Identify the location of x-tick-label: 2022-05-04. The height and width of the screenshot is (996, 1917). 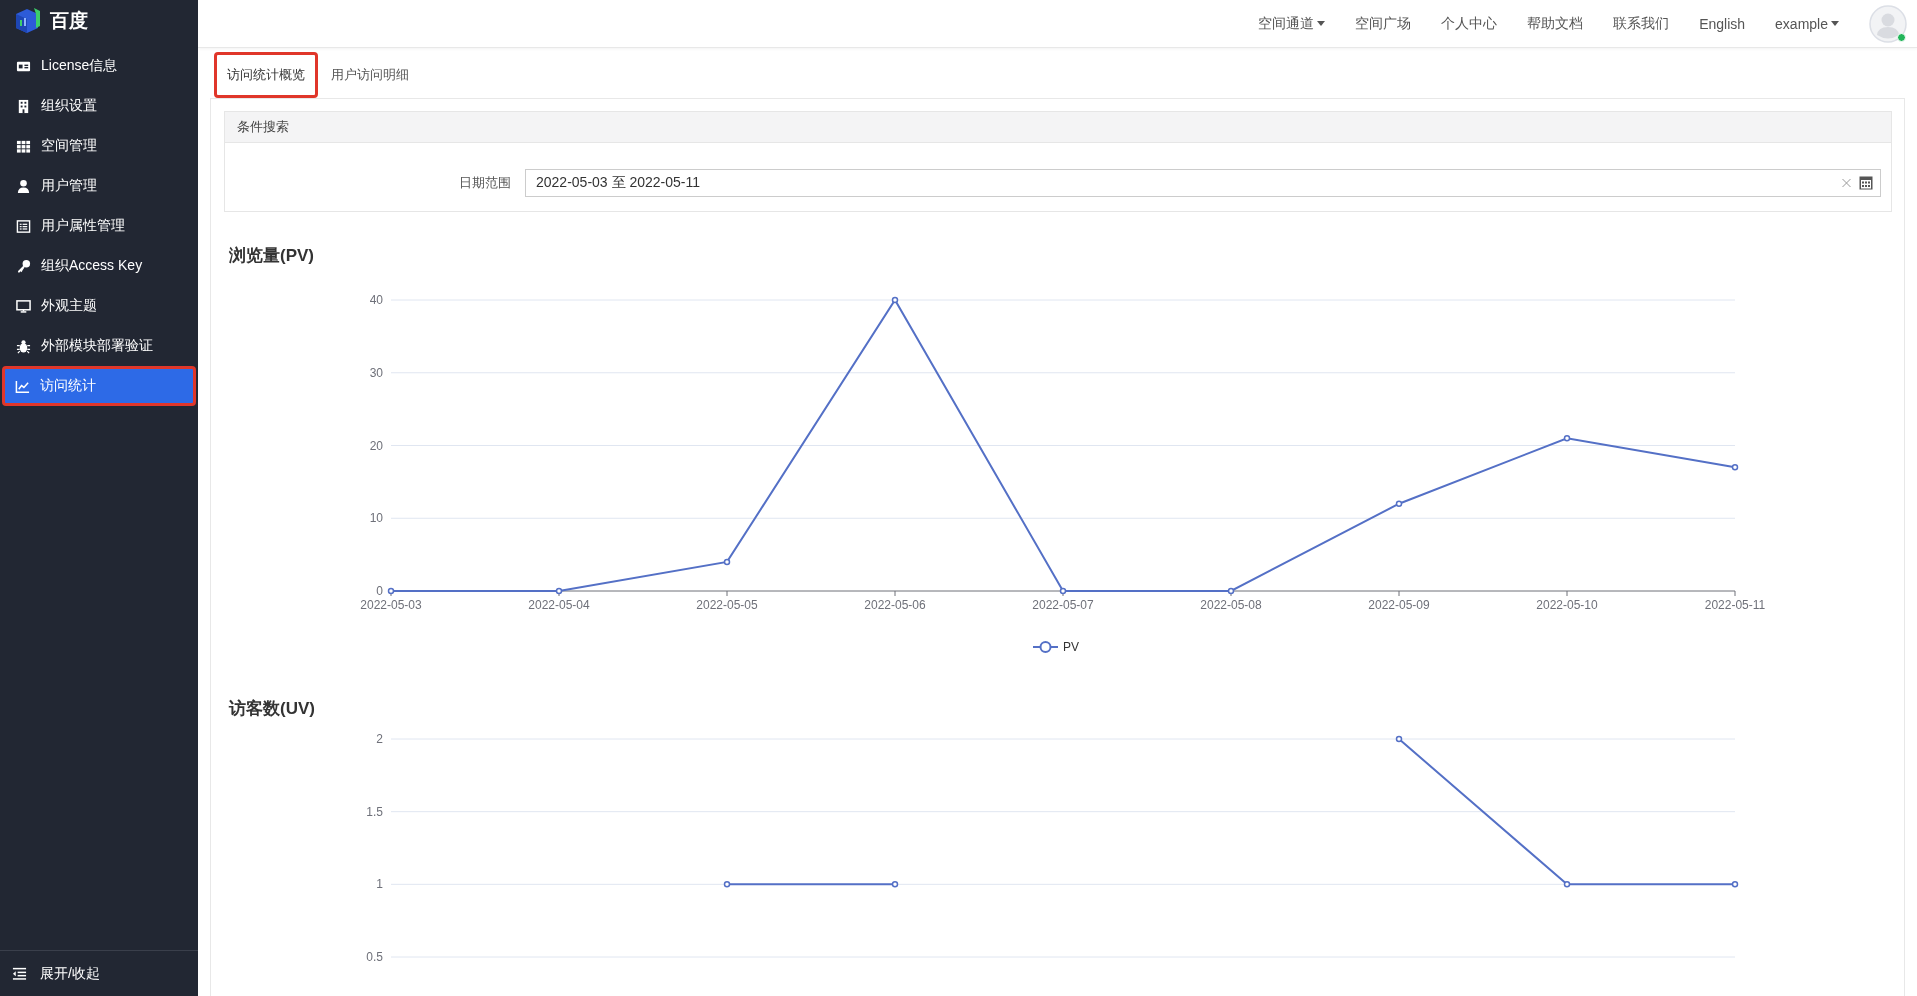
(559, 605).